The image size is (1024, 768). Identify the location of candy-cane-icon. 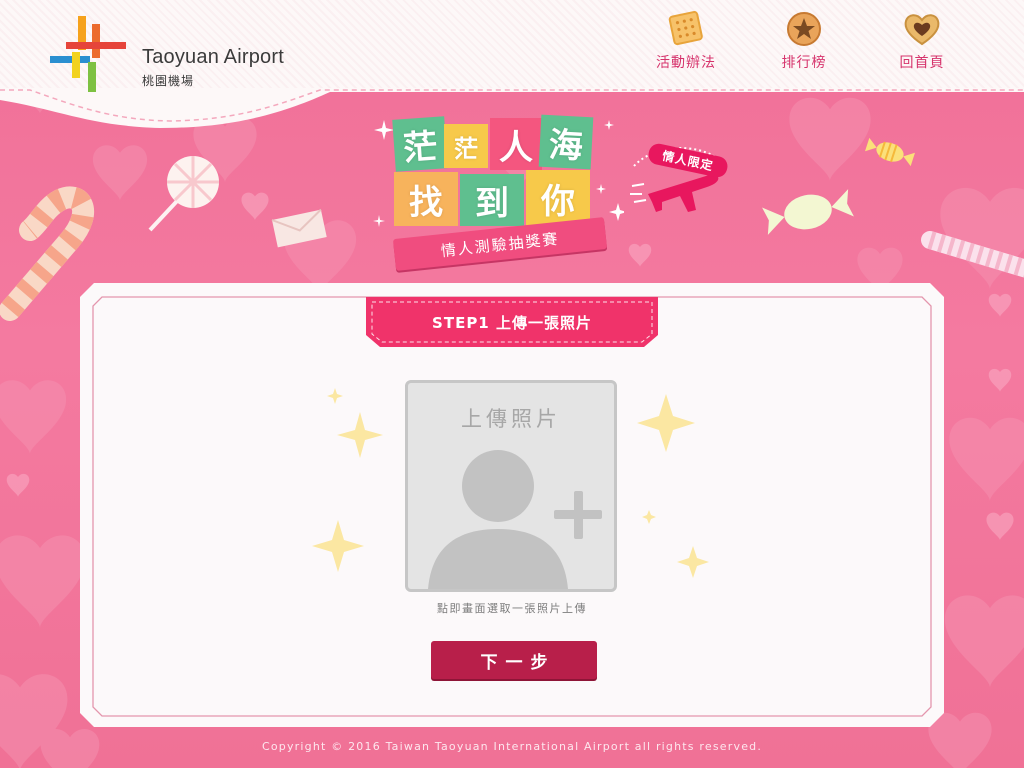
(47, 253).